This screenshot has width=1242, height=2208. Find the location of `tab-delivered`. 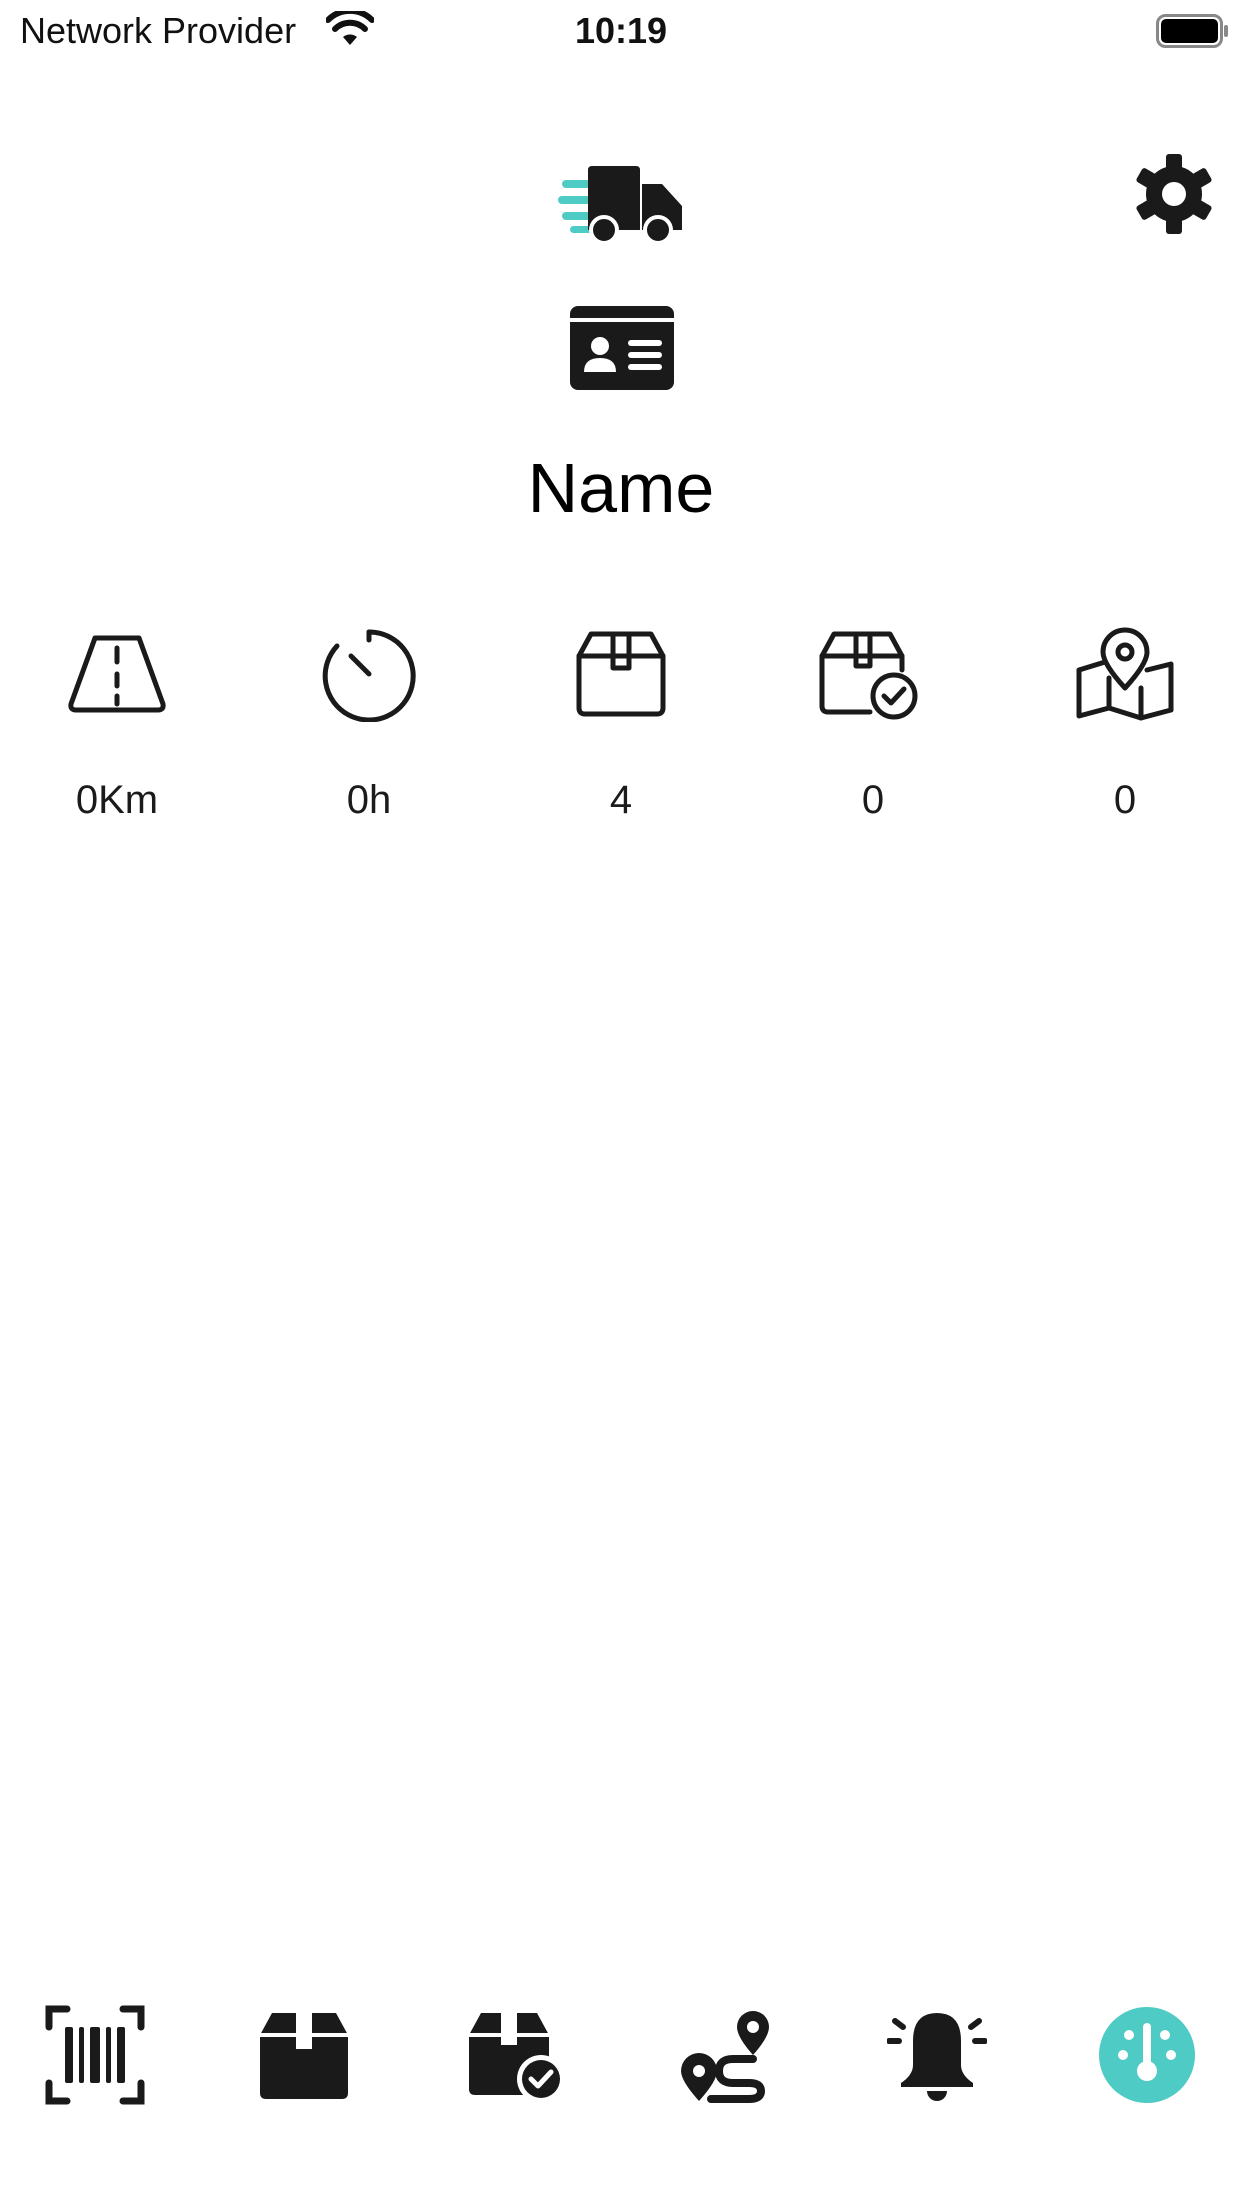

tab-delivered is located at coordinates (515, 2055).